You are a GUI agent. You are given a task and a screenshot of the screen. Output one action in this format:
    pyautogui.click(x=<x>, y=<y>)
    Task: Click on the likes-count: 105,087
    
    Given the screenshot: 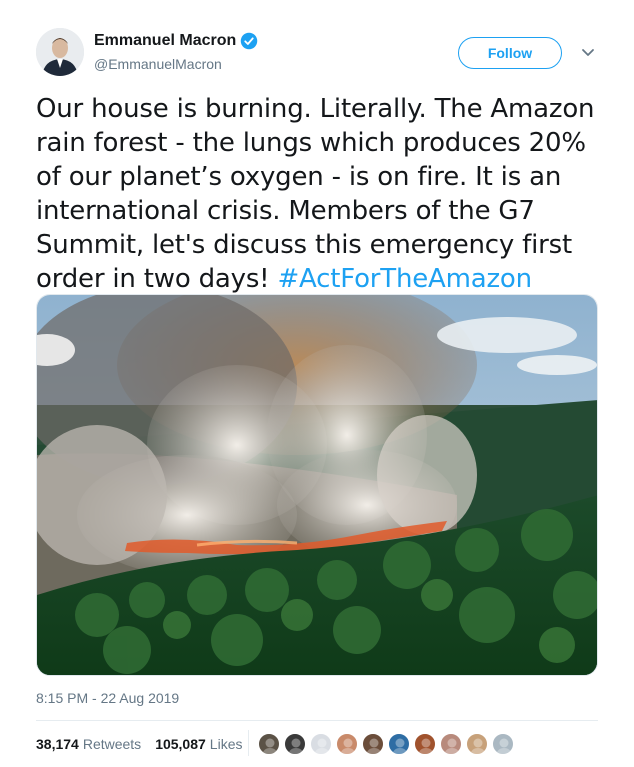 What is the action you would take?
    pyautogui.click(x=180, y=744)
    